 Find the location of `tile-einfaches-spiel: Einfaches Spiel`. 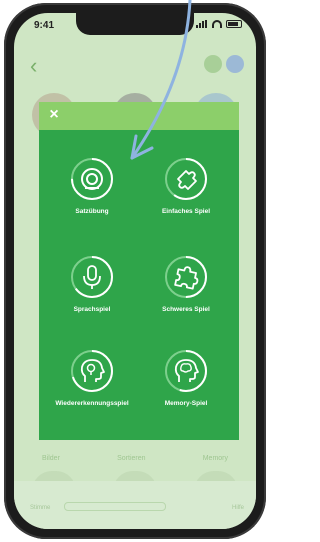

tile-einfaches-spiel: Einfaches Spiel is located at coordinates (186, 185).